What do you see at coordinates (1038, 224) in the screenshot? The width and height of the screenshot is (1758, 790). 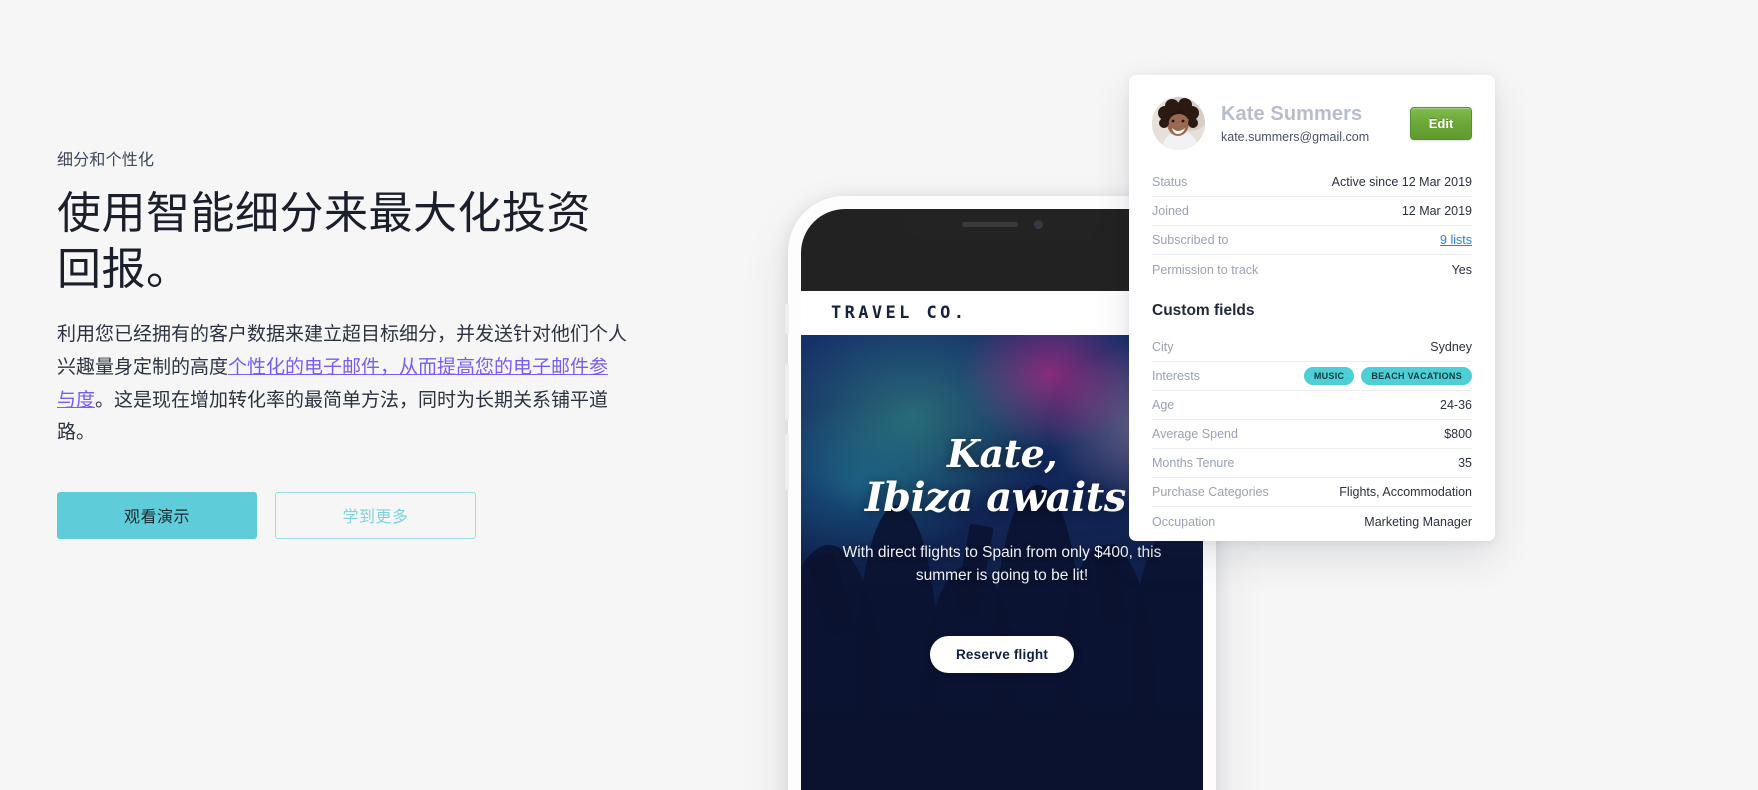 I see `front-camera-icon` at bounding box center [1038, 224].